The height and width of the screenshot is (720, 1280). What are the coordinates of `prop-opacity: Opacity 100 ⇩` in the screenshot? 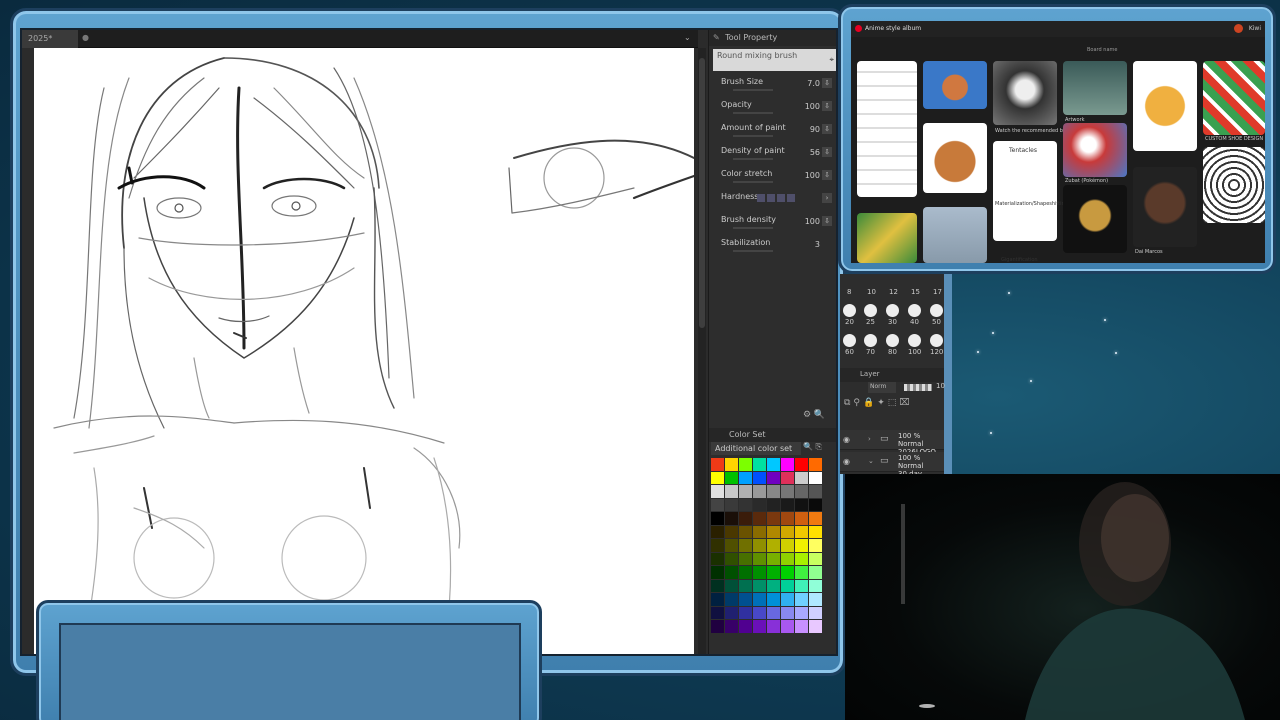 It's located at (772, 108).